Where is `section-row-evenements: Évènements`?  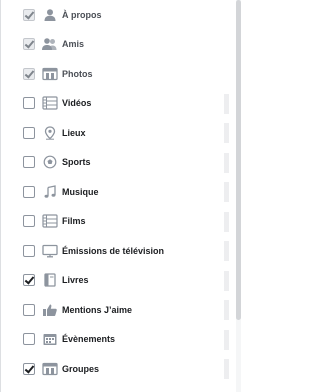
section-row-evenements: Évènements is located at coordinates (115, 340).